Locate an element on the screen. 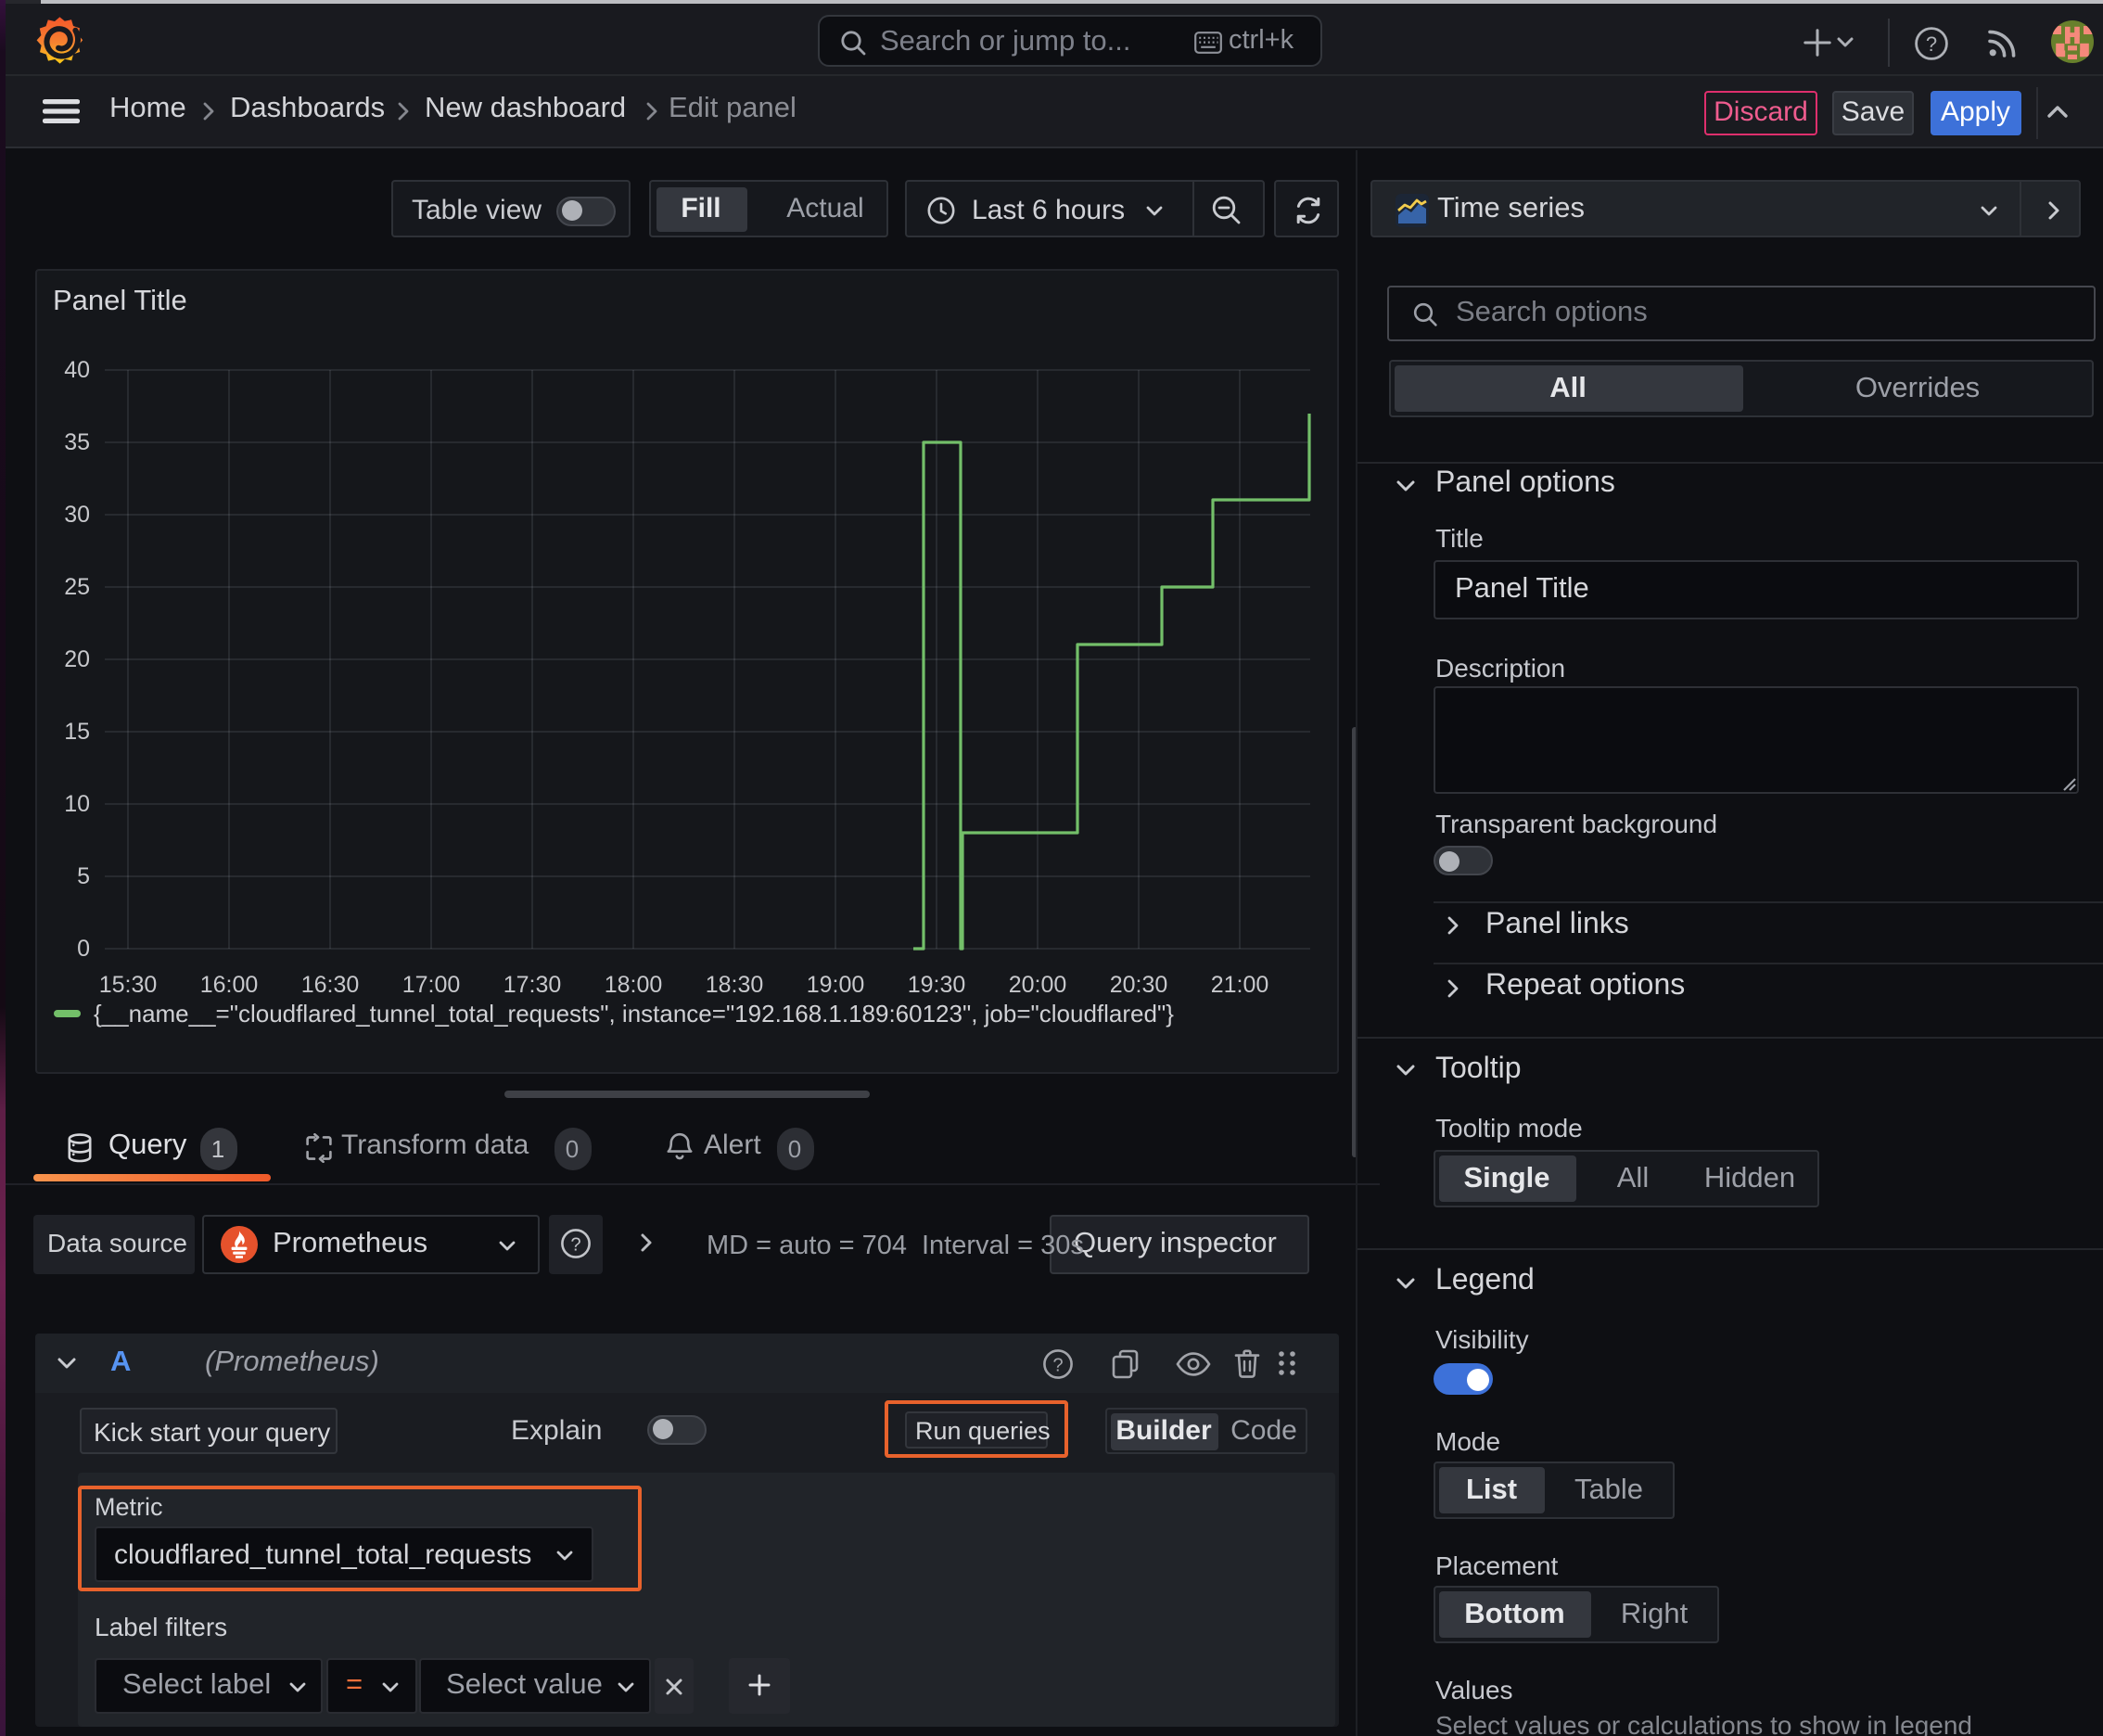 Image resolution: width=2103 pixels, height=1736 pixels. svg-text: 15 is located at coordinates (76, 732).